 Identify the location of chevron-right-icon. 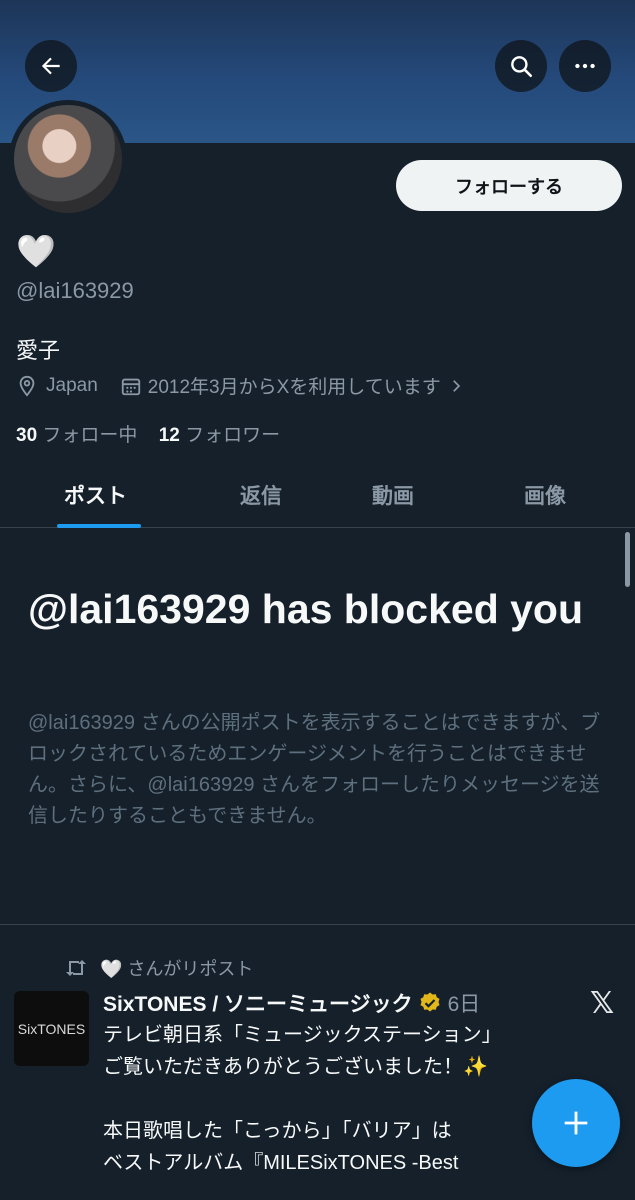
(456, 385).